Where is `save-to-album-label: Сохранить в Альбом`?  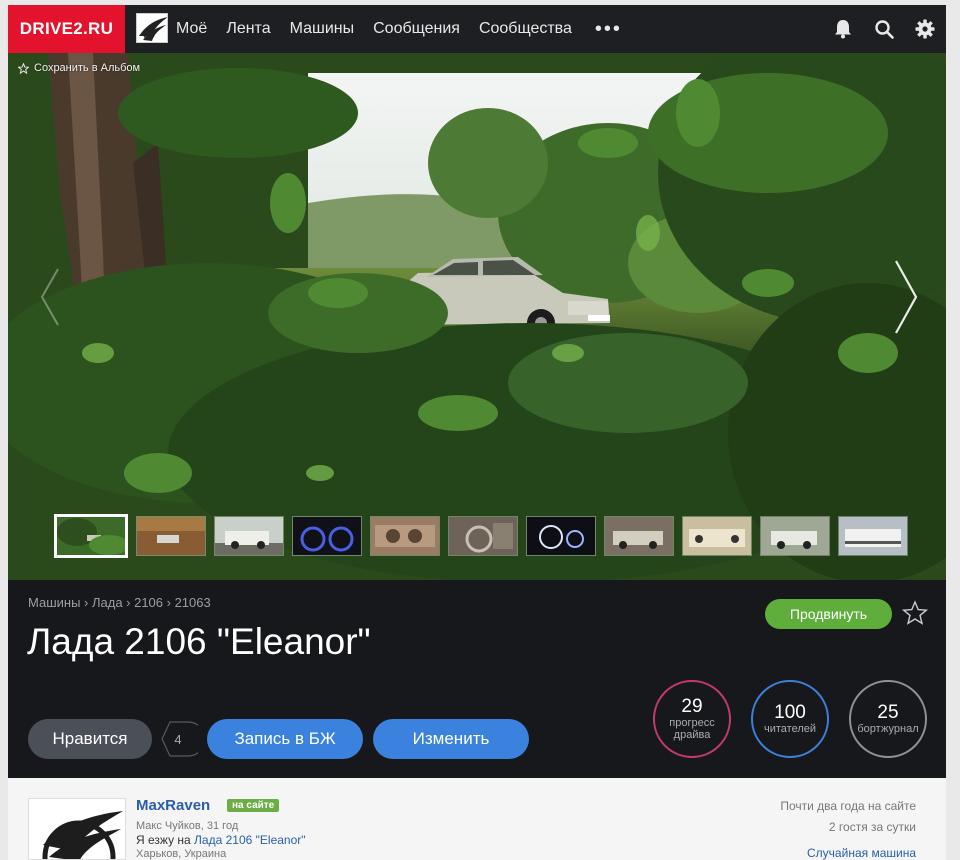 save-to-album-label: Сохранить в Альбом is located at coordinates (87, 68).